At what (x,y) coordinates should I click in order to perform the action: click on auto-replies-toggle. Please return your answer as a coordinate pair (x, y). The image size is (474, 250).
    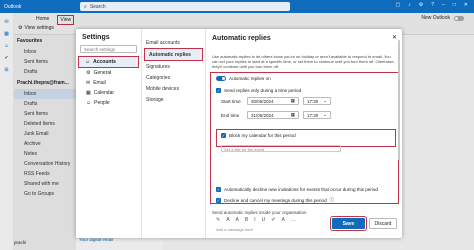
    Looking at the image, I should click on (221, 78).